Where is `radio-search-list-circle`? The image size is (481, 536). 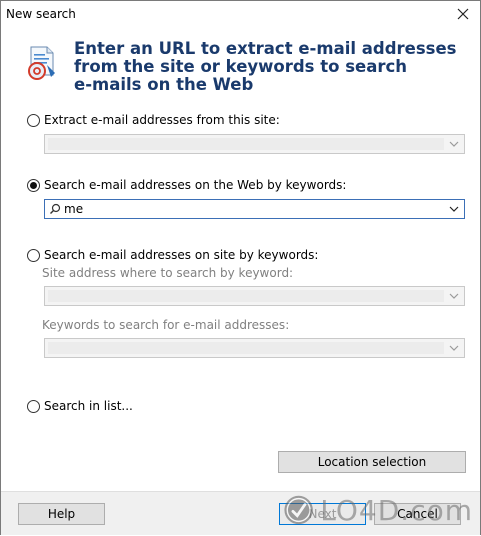 radio-search-list-circle is located at coordinates (33, 406).